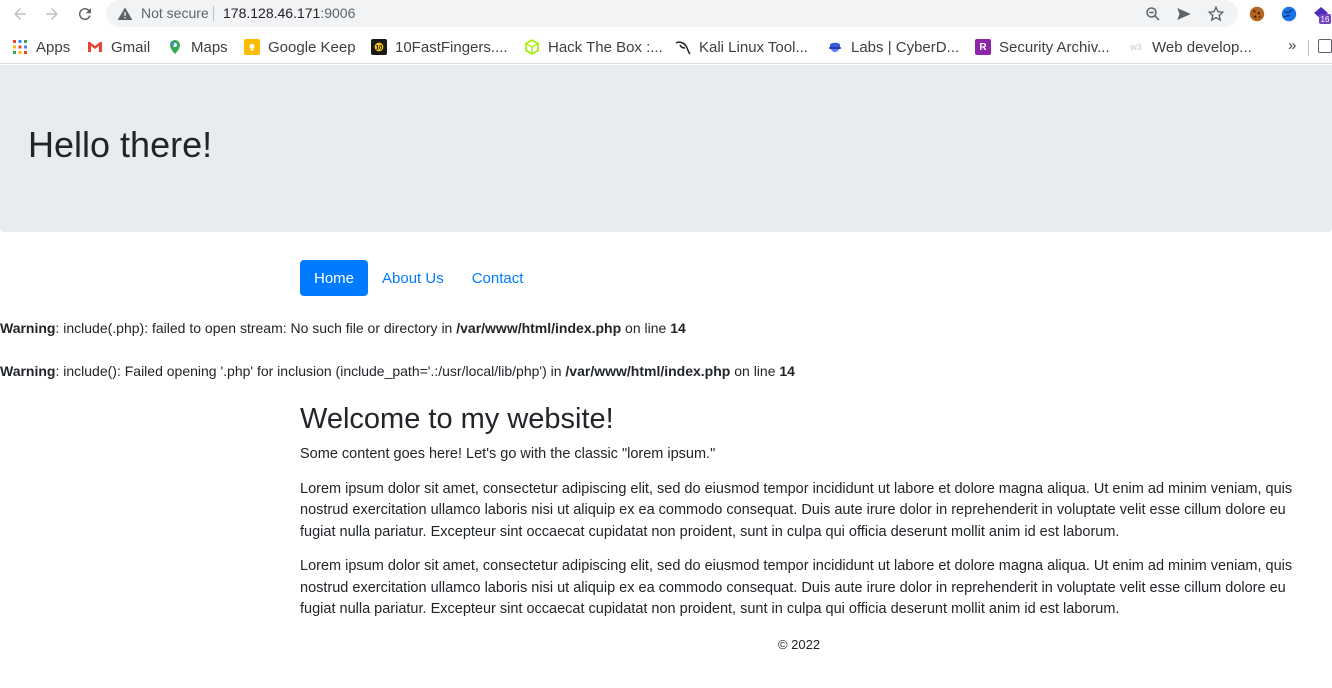  What do you see at coordinates (175, 13) in the screenshot?
I see `not-secure-label: Not secure` at bounding box center [175, 13].